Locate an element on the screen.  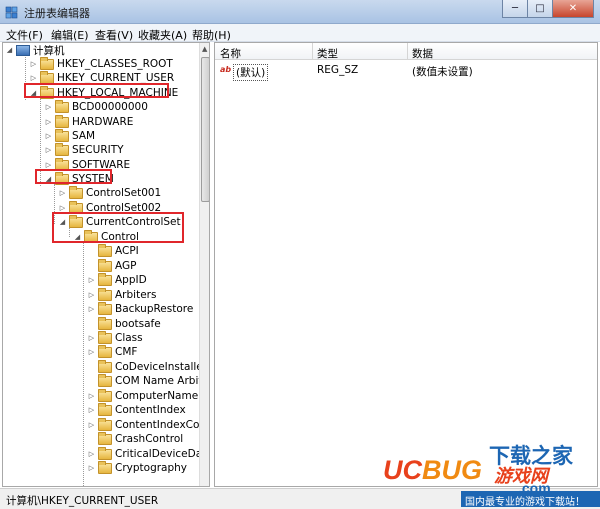
value-type: REG_SZ is located at coordinates (338, 70).